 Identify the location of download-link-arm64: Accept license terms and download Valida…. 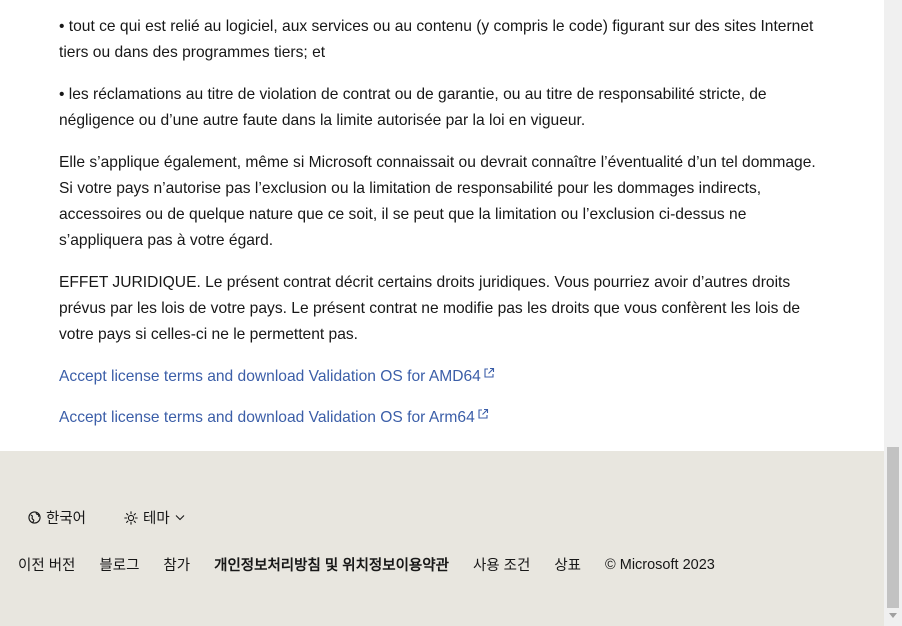
(267, 417).